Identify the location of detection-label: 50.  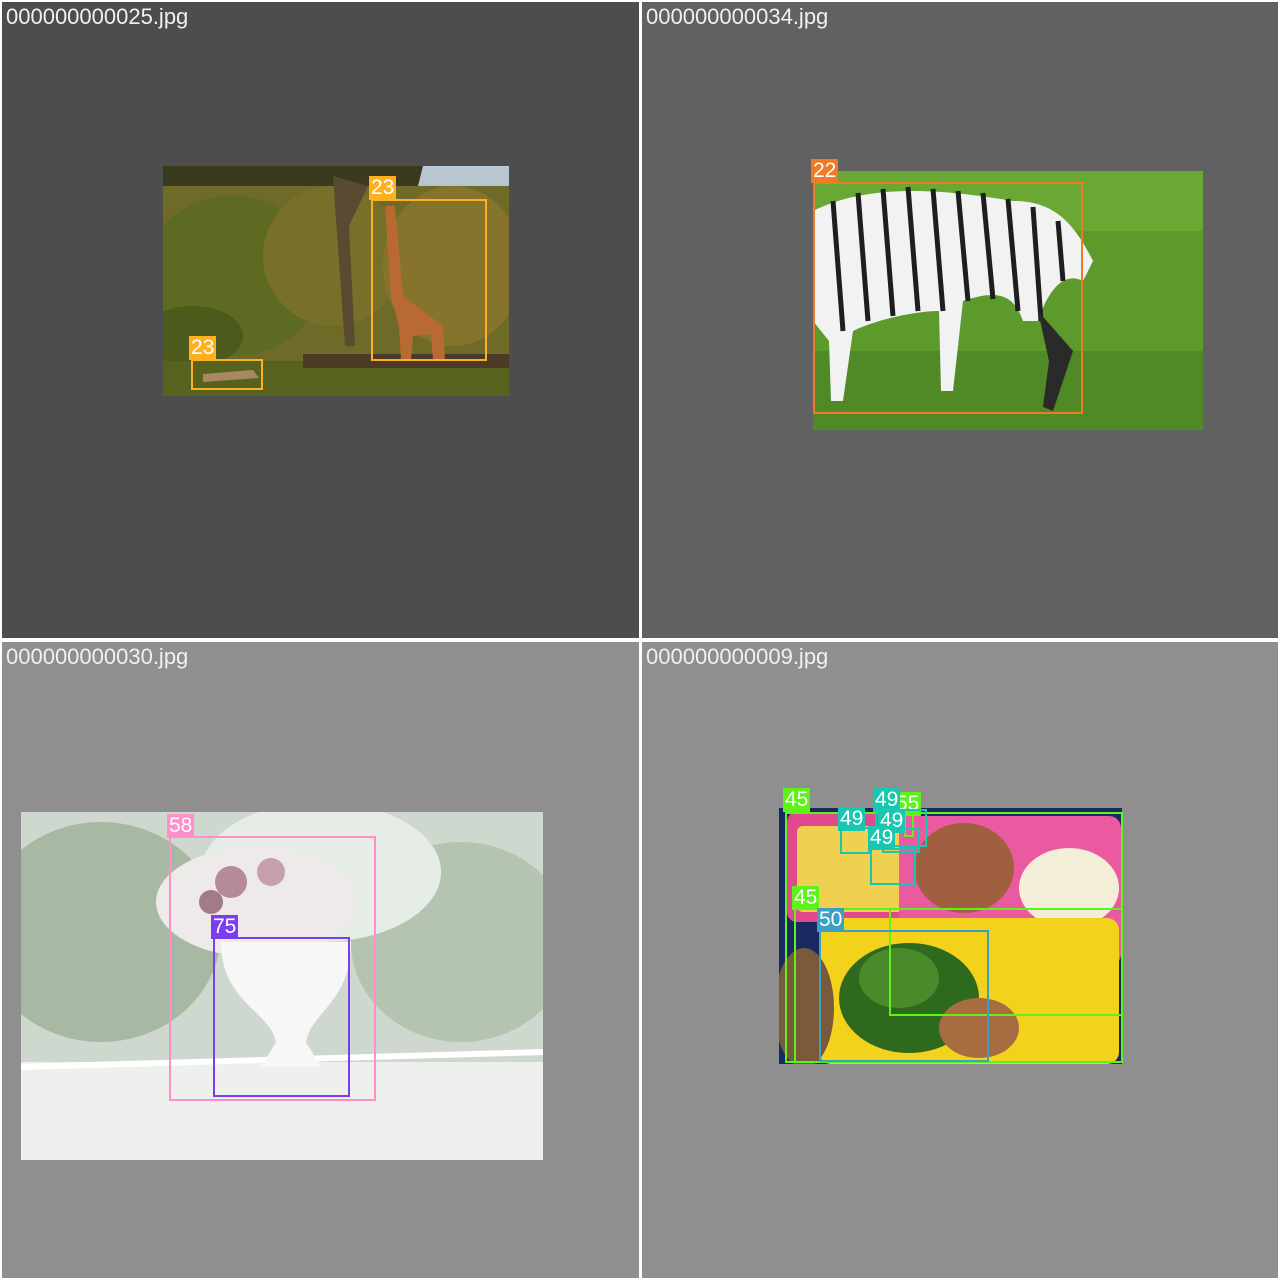
(831, 920).